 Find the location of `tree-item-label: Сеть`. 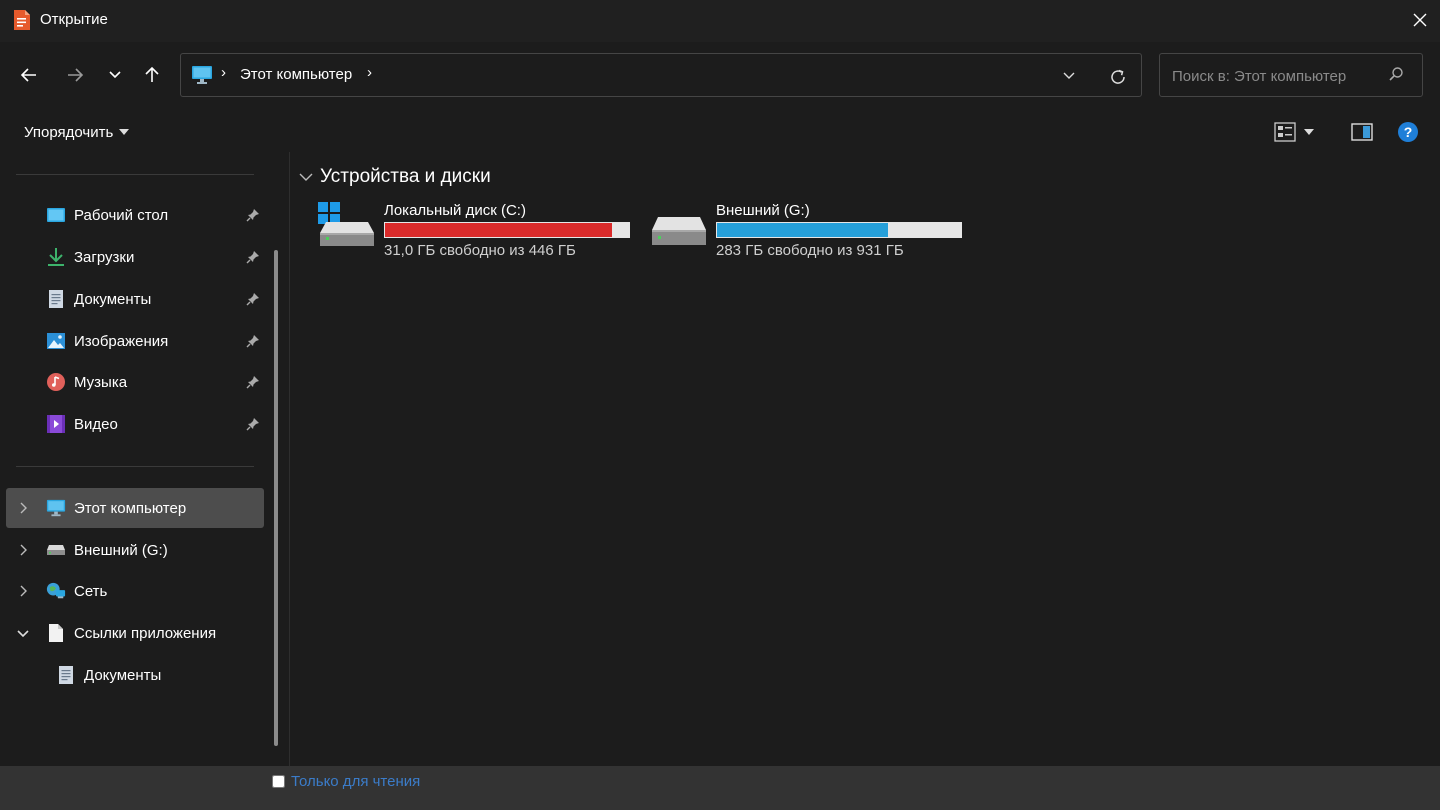

tree-item-label: Сеть is located at coordinates (91, 591).